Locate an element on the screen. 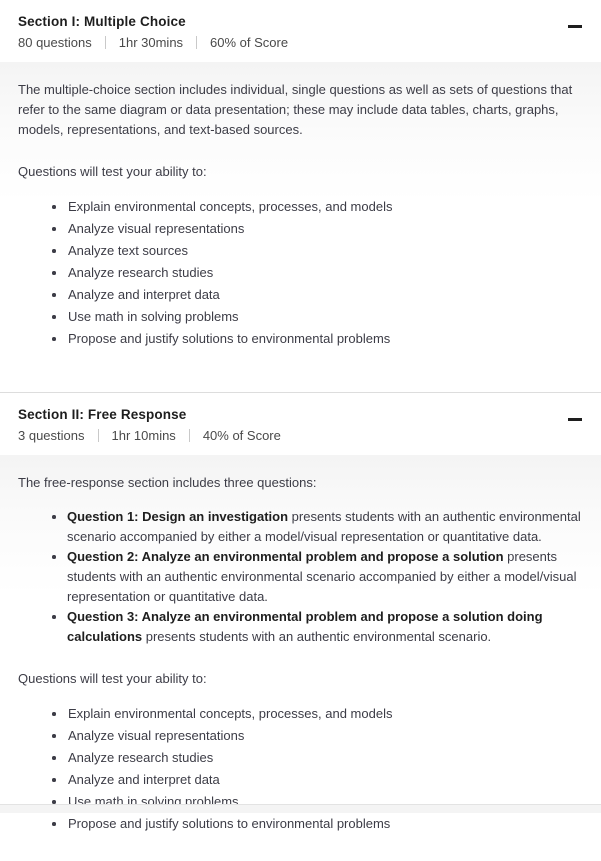 This screenshot has height=861, width=601. list-item: Use math in solving problems is located at coordinates (317, 317).